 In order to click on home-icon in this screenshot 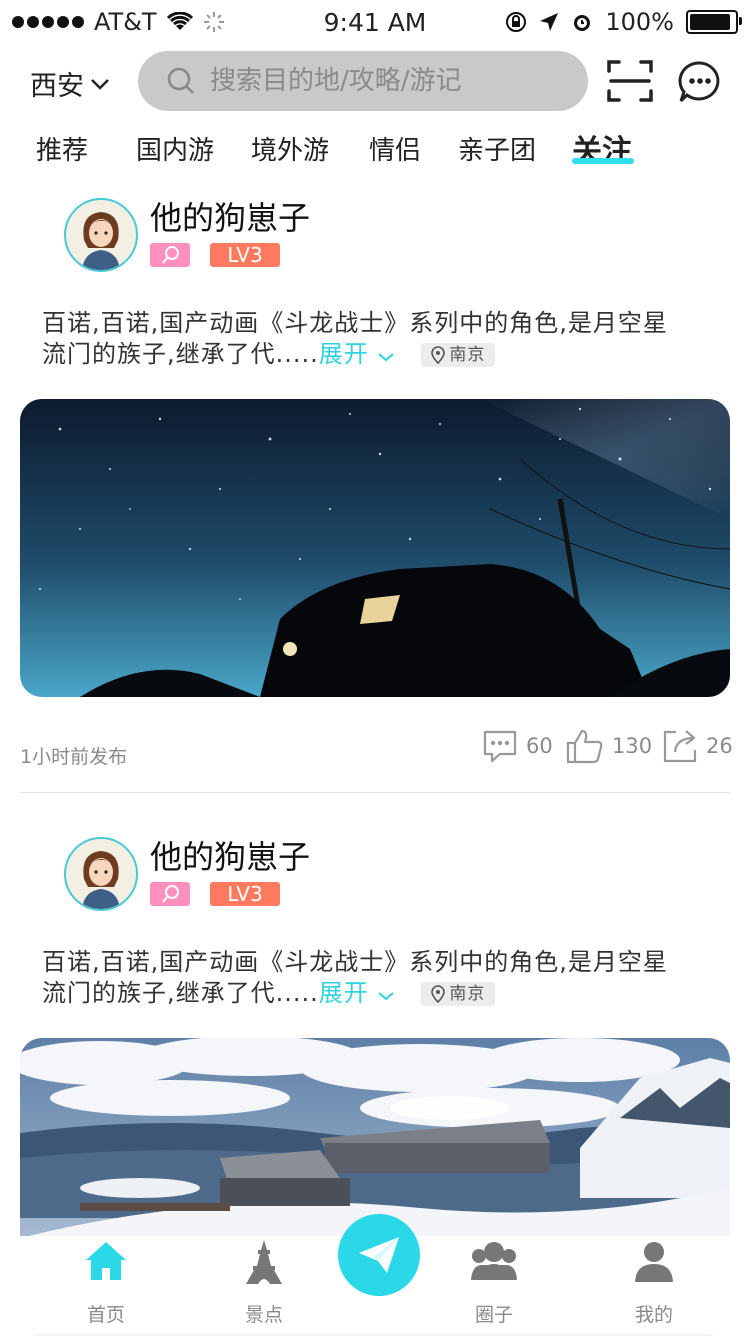, I will do `click(106, 1261)`.